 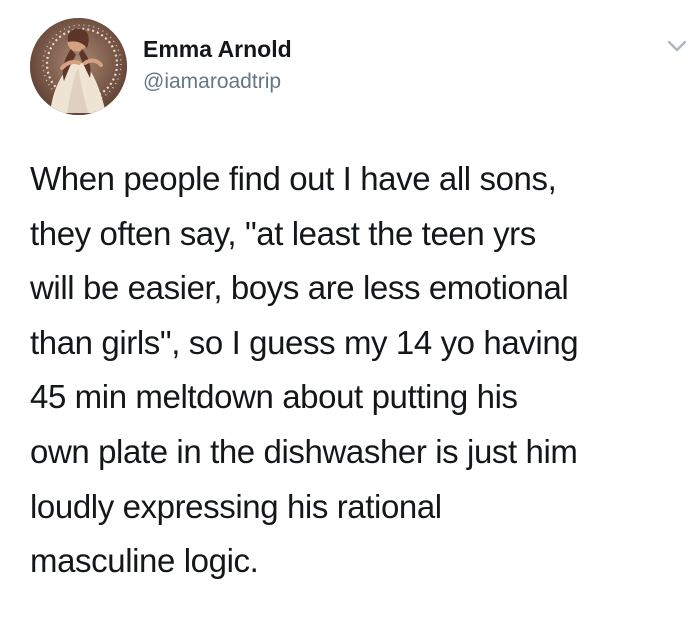 I want to click on chevron-down-icon, so click(x=677, y=46).